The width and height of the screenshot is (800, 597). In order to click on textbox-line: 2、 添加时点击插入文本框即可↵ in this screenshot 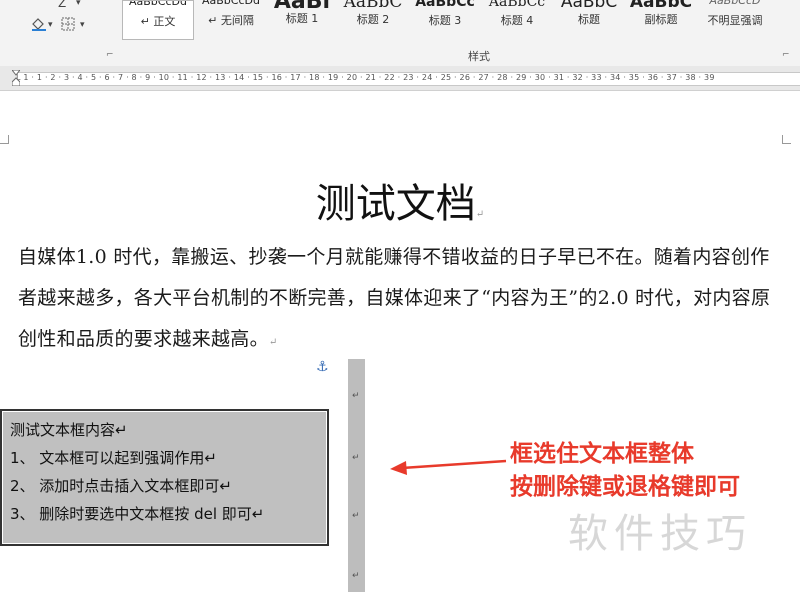, I will do `click(121, 486)`.